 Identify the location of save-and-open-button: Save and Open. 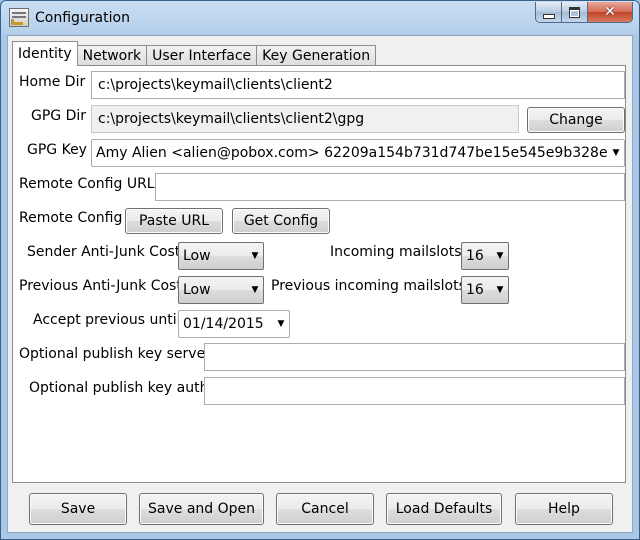
(201, 509).